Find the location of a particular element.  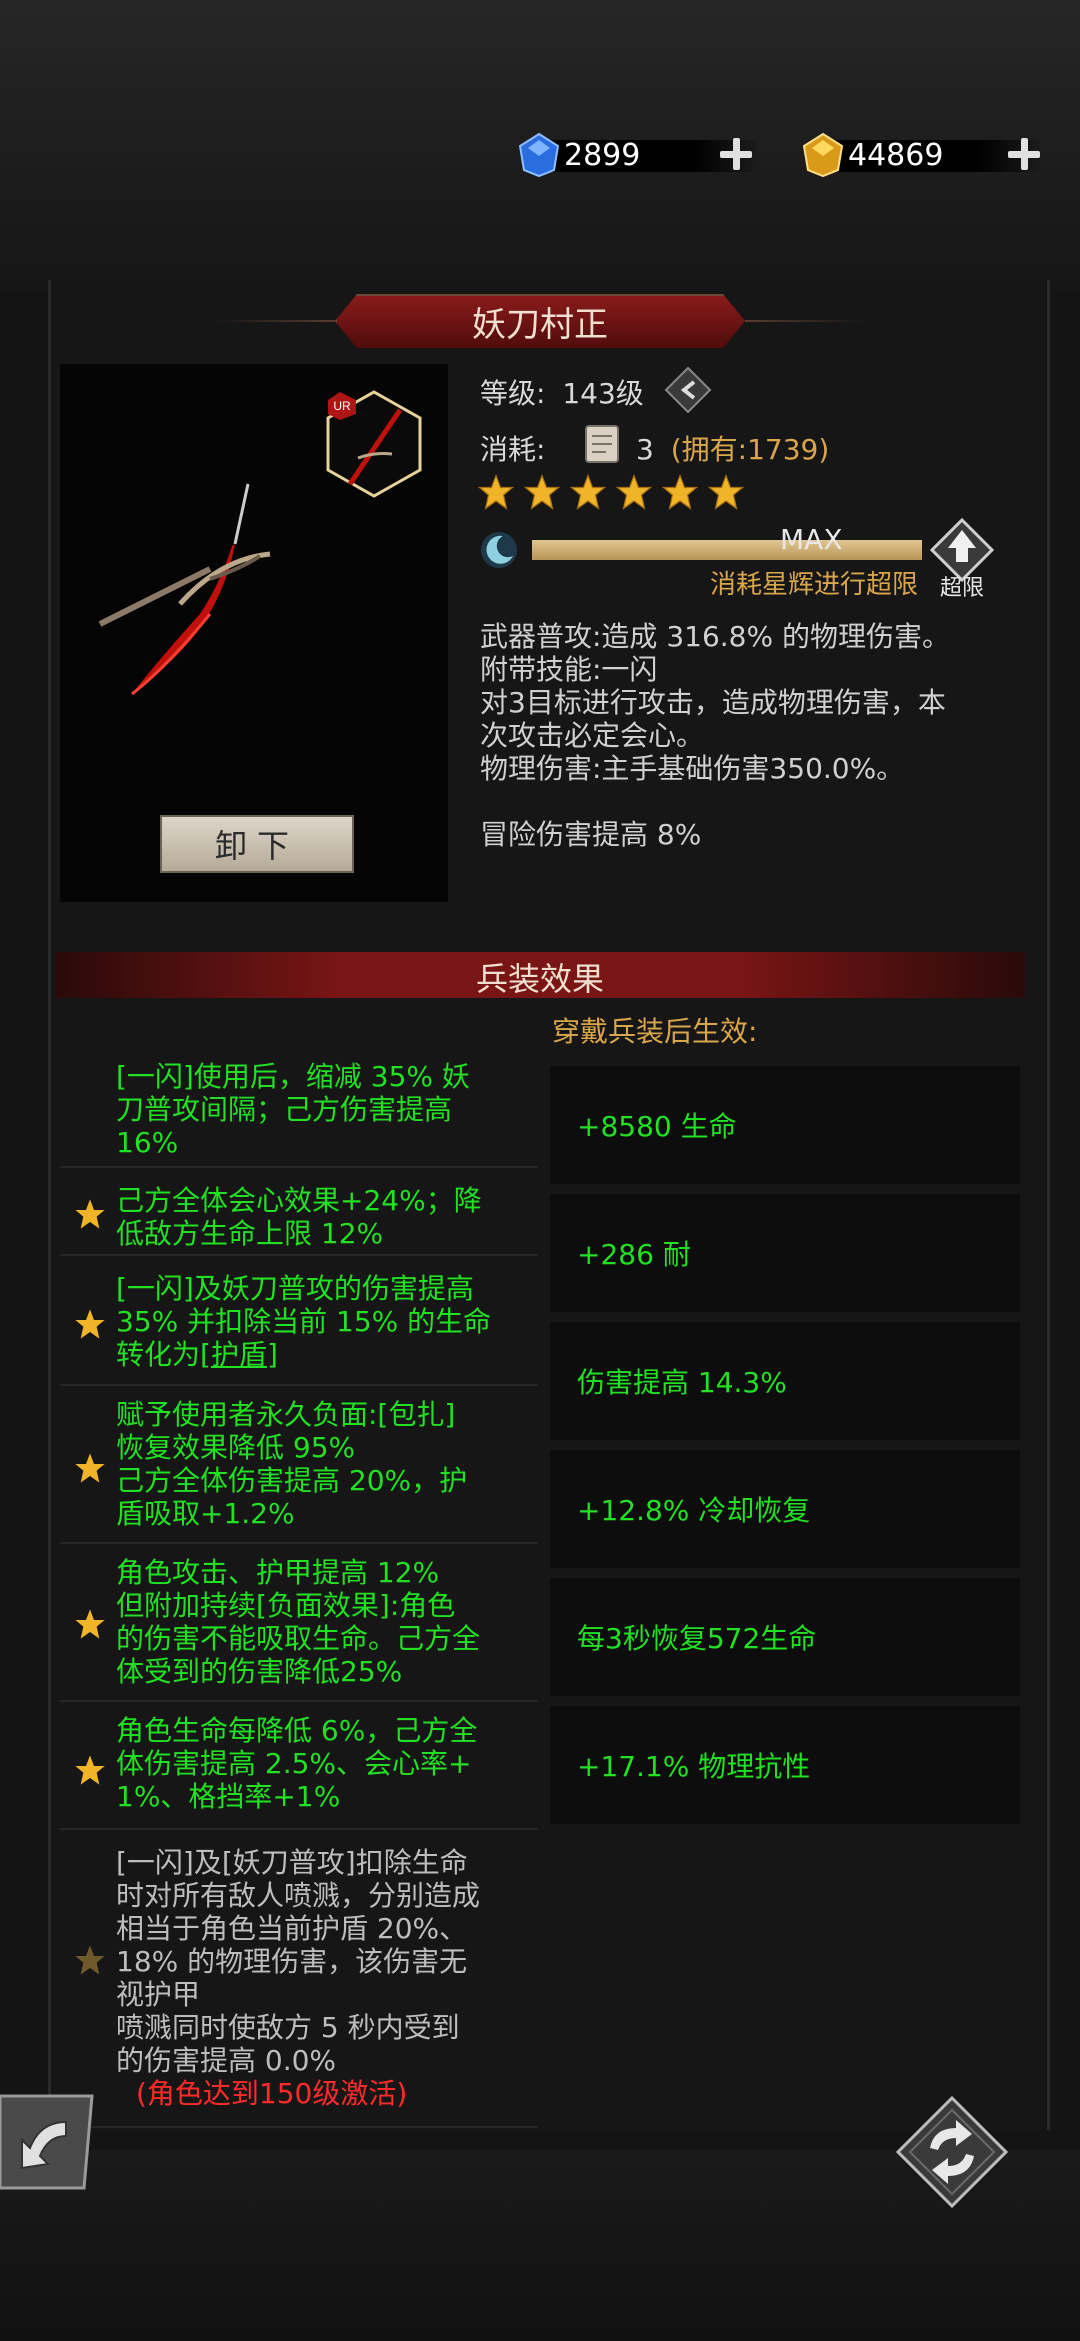

activation-requirement: (角色达到150级激活) is located at coordinates (272, 2093).